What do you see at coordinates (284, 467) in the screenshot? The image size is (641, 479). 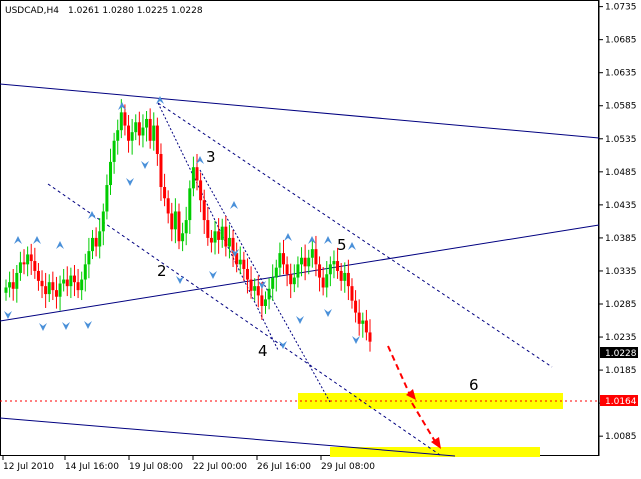 I see `x-tick-label: 26 Jul 16:00` at bounding box center [284, 467].